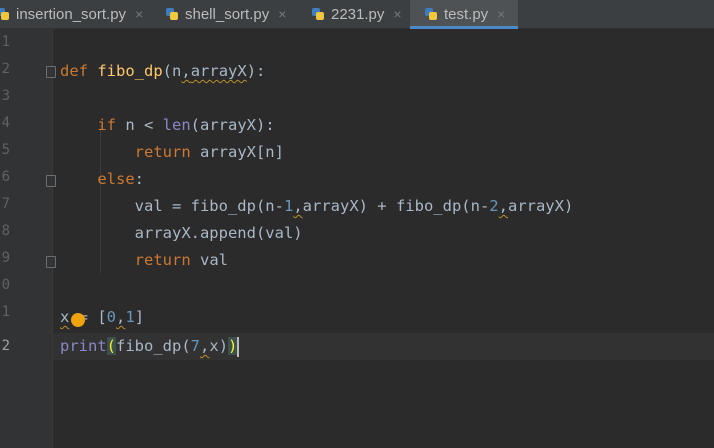 The height and width of the screenshot is (448, 714). I want to click on keyword-def: def, so click(74, 71).